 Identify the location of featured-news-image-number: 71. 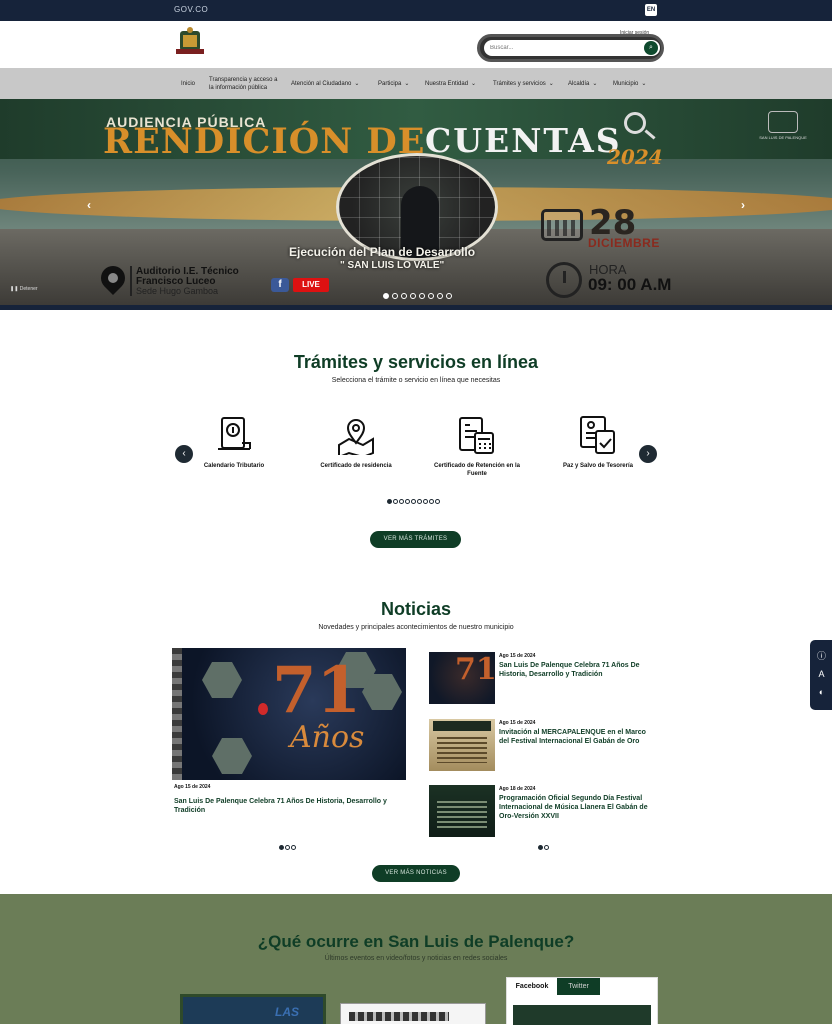
(317, 690).